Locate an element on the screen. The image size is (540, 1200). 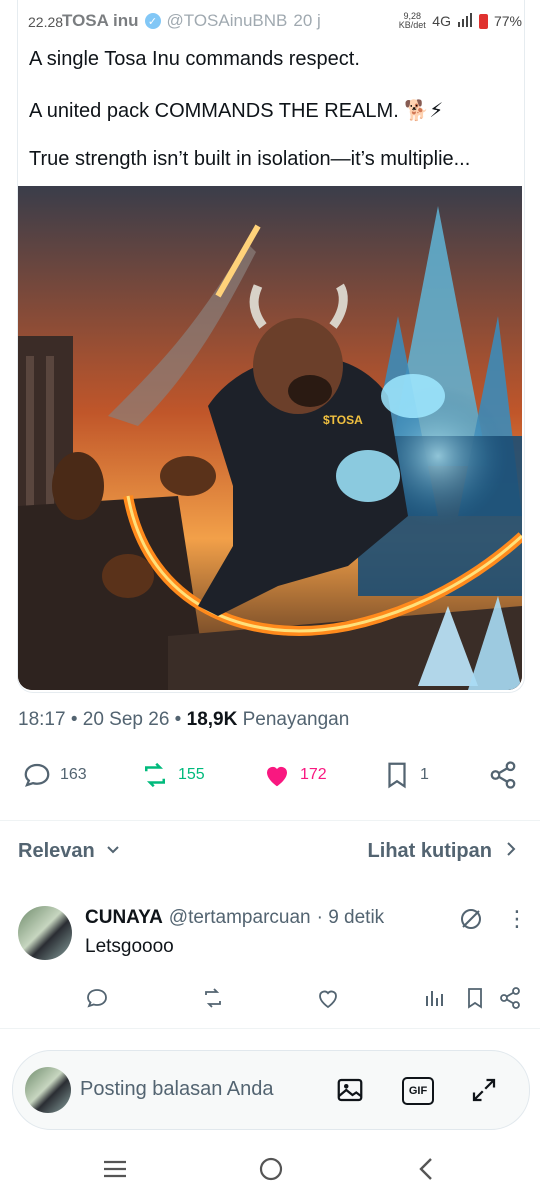
sort-dropdown: Relevan is located at coordinates (69, 851).